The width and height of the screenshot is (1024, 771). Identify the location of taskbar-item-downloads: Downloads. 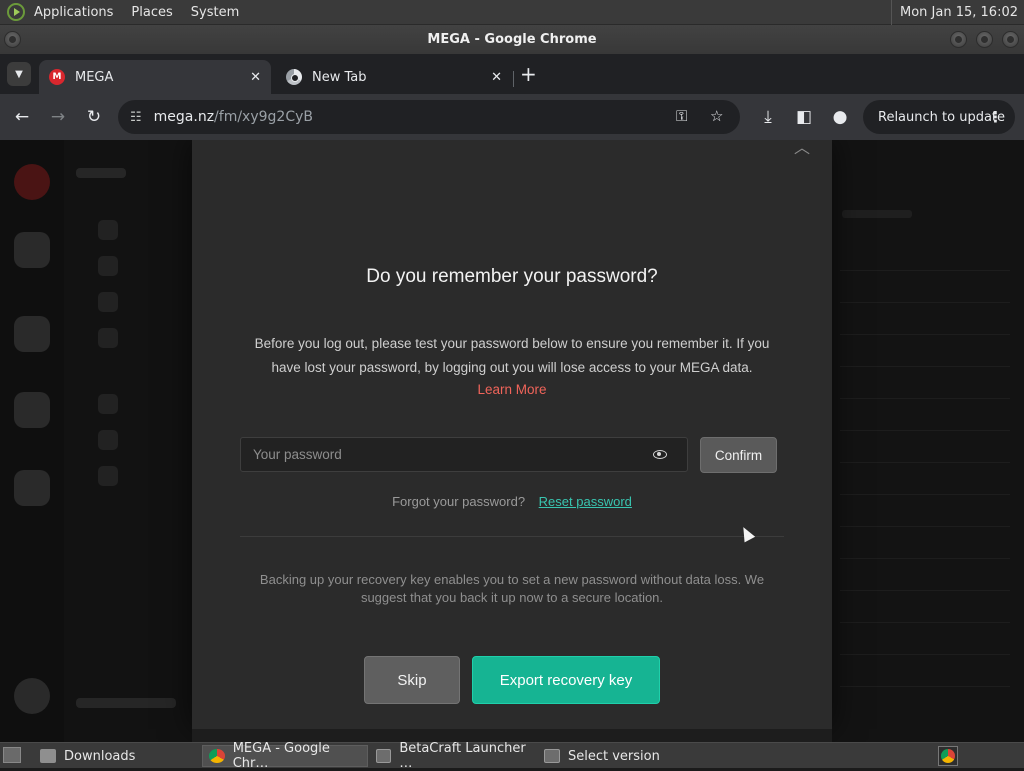
(116, 756).